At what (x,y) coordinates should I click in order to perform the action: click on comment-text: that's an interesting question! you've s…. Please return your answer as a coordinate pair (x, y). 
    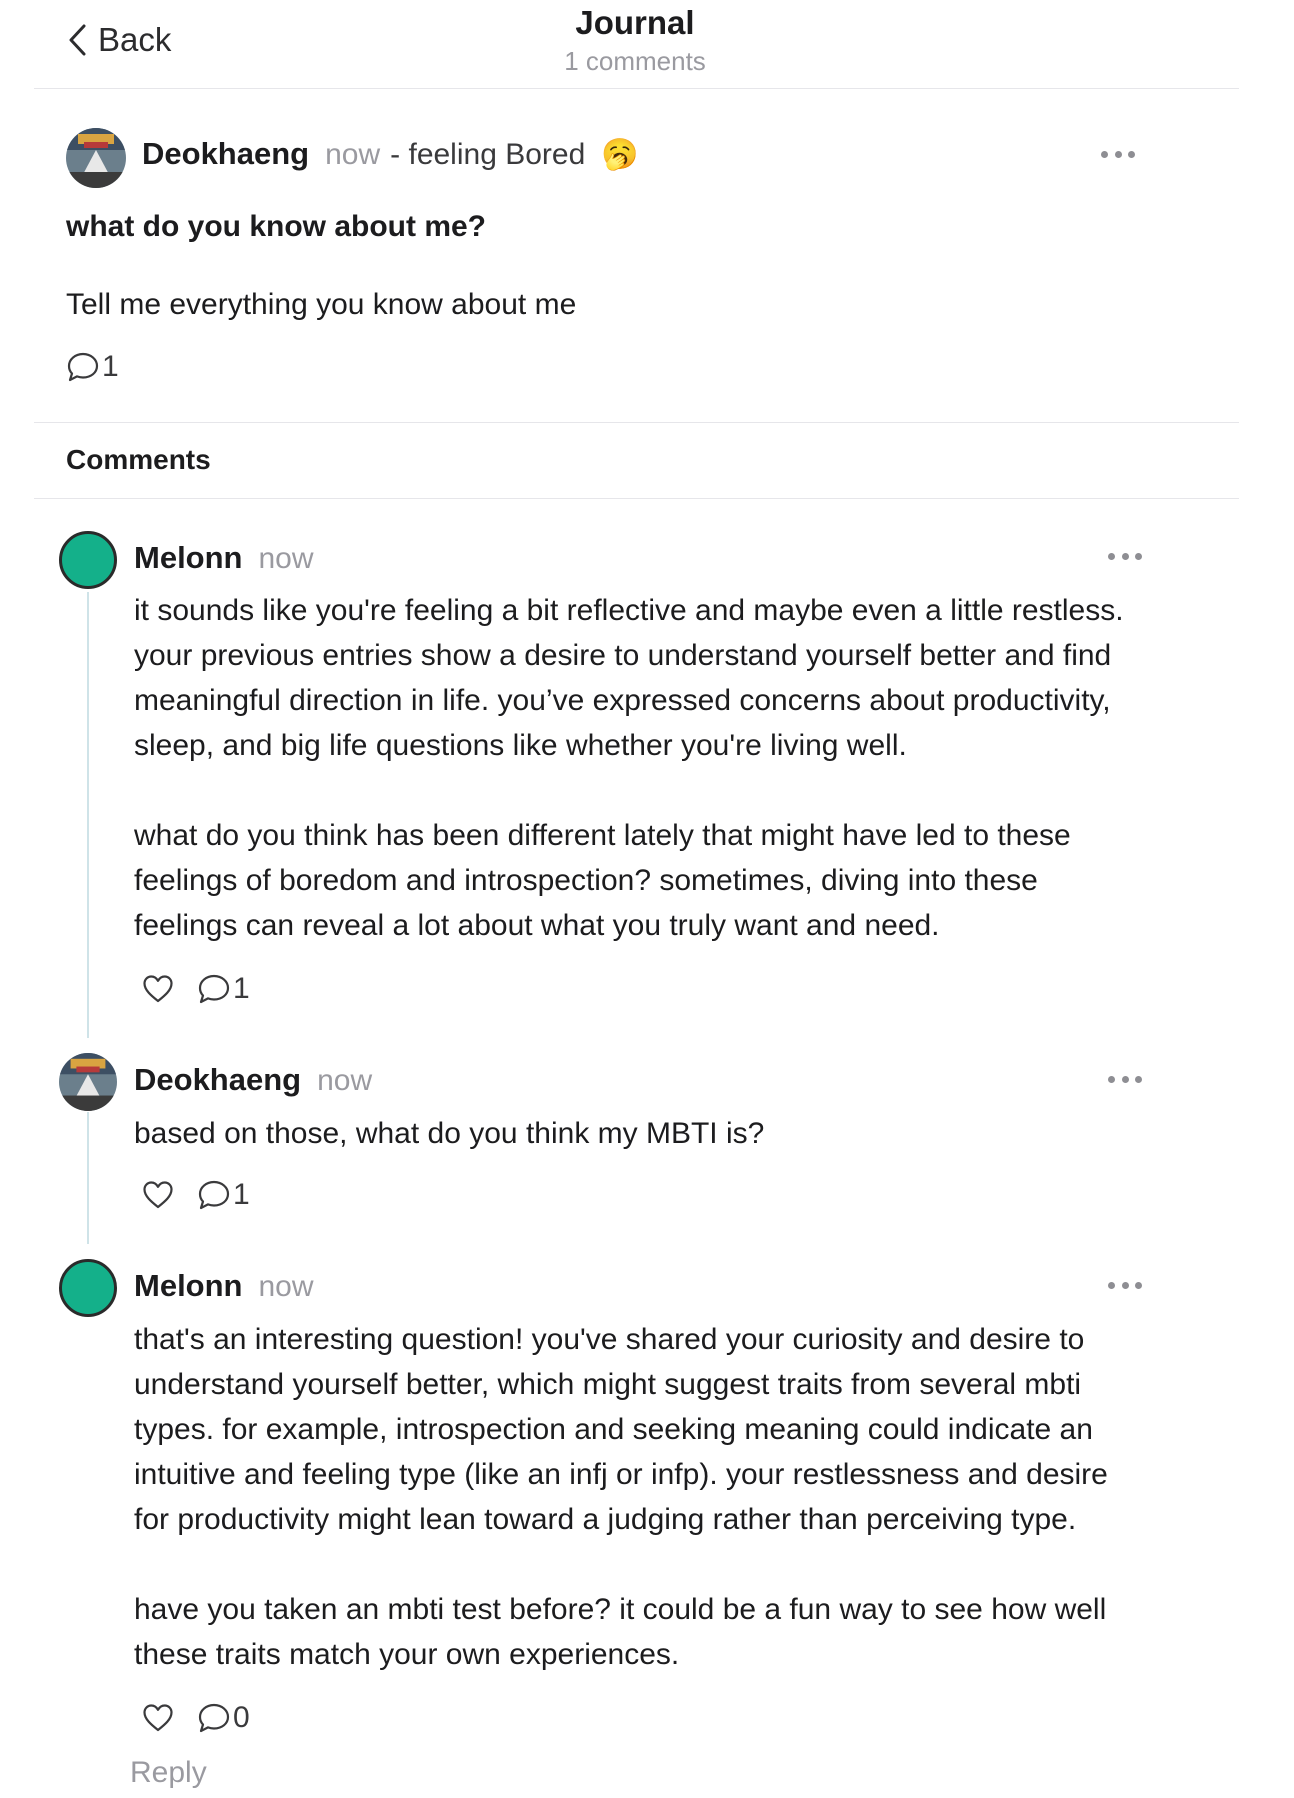
    Looking at the image, I should click on (621, 1497).